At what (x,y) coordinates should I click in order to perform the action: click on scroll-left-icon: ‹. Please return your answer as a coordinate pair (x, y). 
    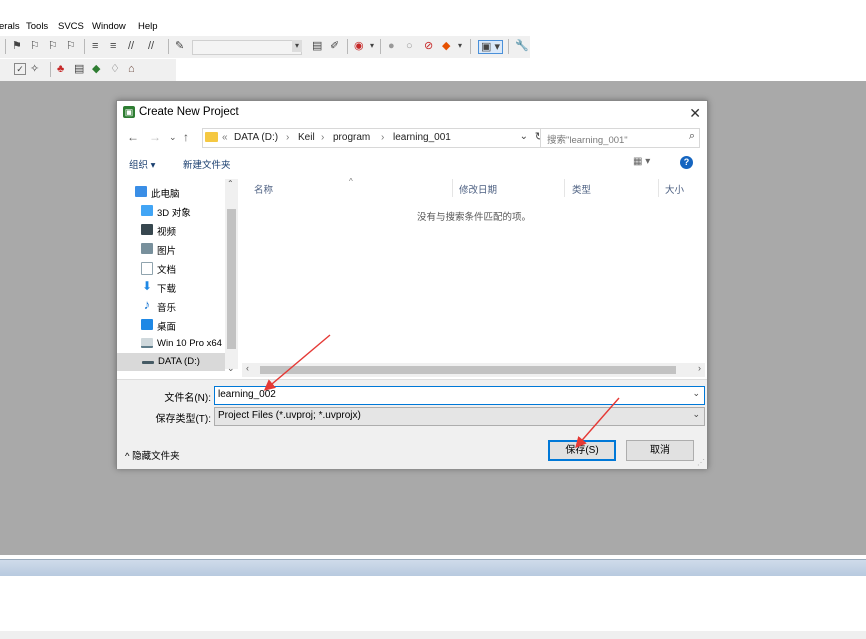
    Looking at the image, I should click on (247, 368).